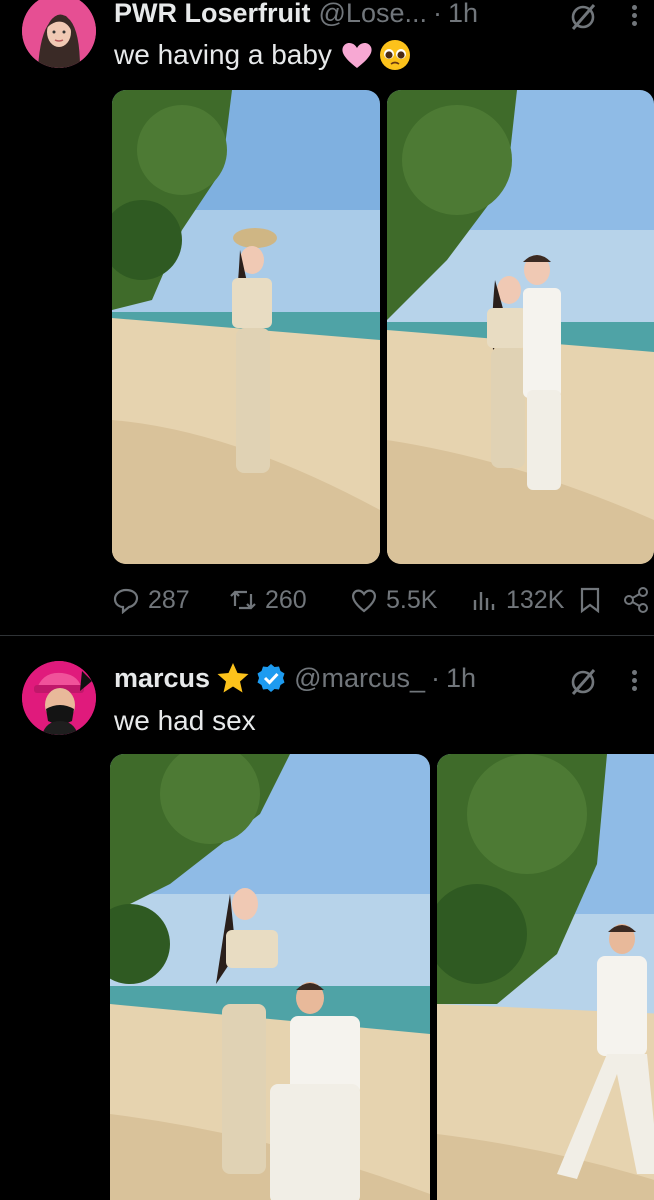 This screenshot has width=654, height=1200. I want to click on views-icon, so click(484, 601).